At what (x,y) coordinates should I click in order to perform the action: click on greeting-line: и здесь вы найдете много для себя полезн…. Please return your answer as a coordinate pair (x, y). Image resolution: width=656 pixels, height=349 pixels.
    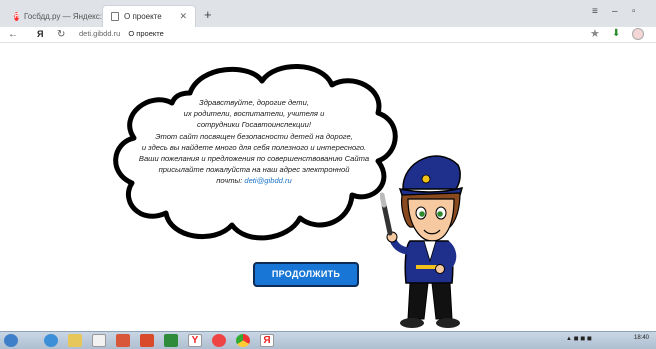
    Looking at the image, I should click on (254, 147).